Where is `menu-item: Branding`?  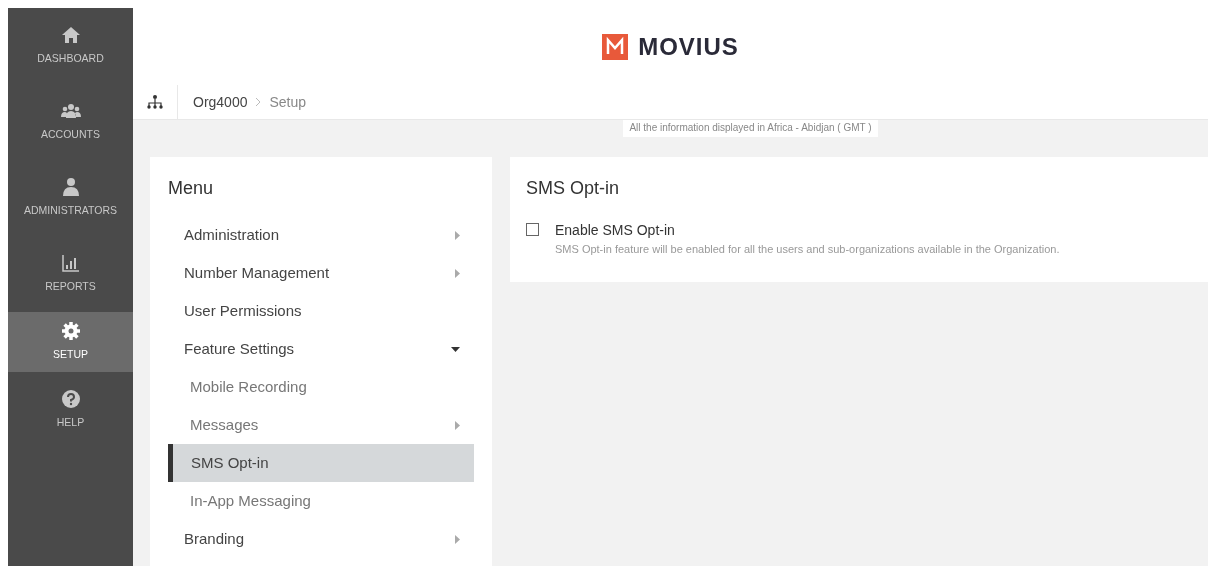
menu-item: Branding is located at coordinates (321, 539).